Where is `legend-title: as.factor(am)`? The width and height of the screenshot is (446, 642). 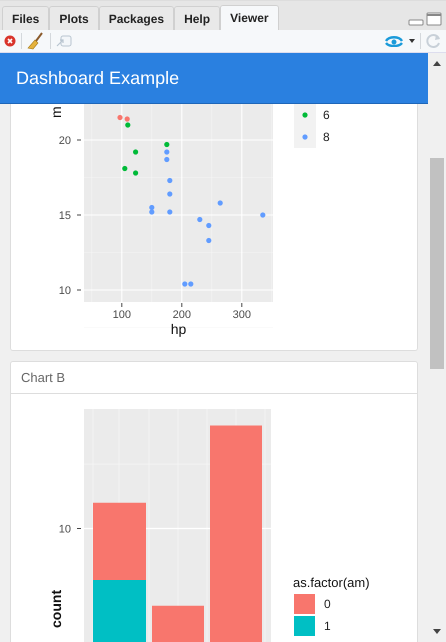 legend-title: as.factor(am) is located at coordinates (331, 582).